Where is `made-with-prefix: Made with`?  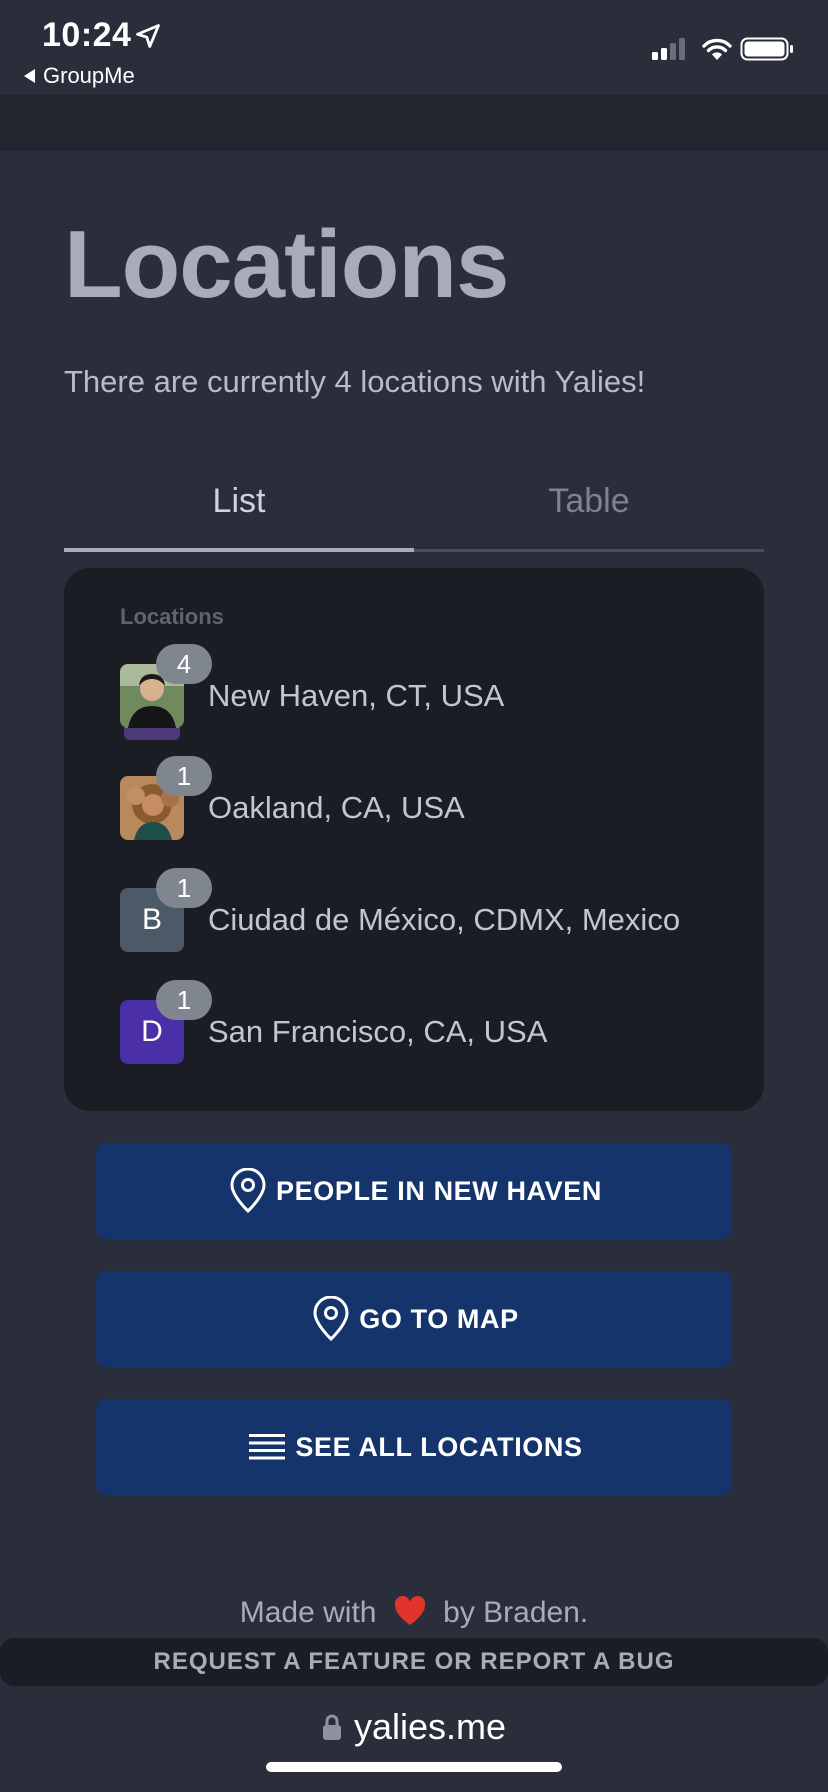 made-with-prefix: Made with is located at coordinates (308, 1612).